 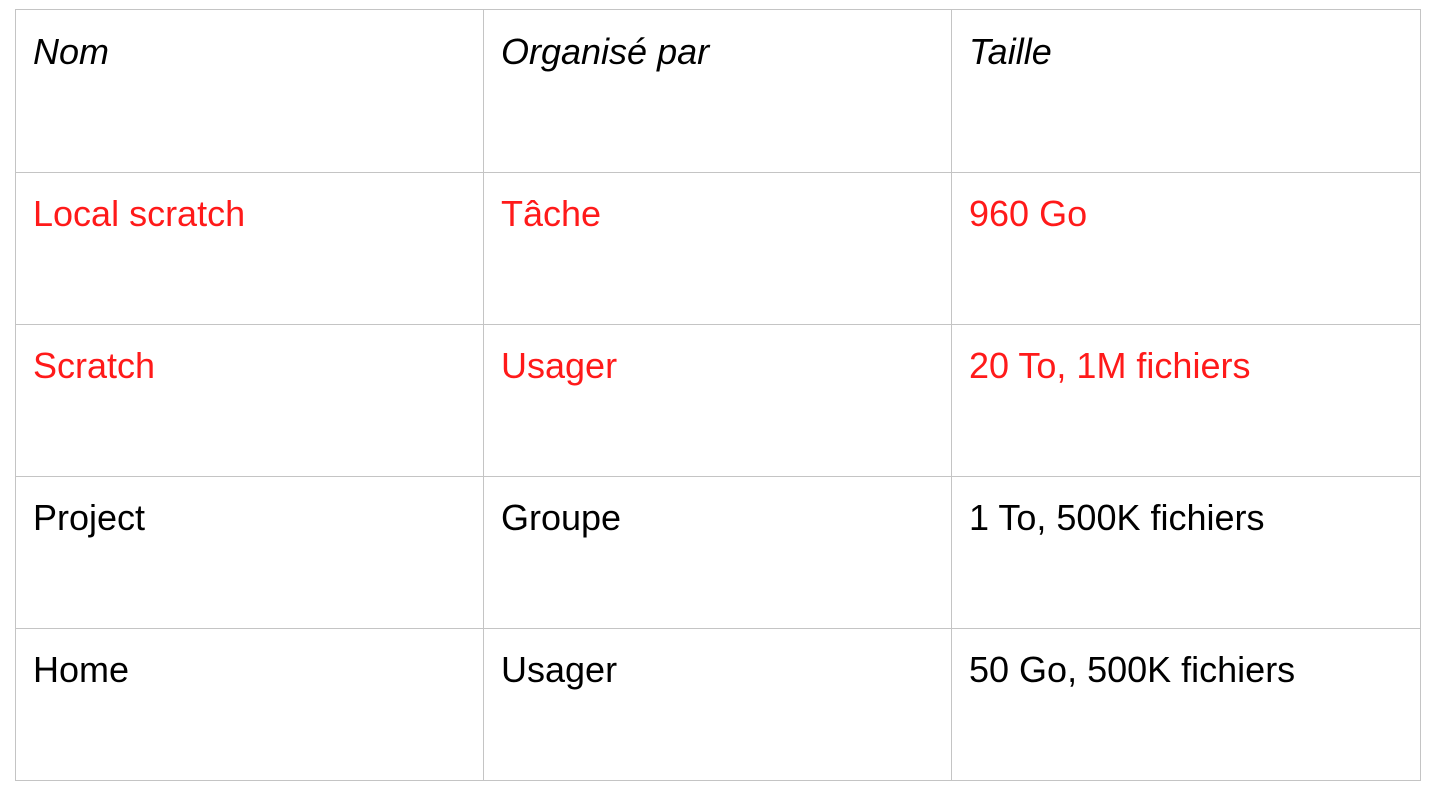 What do you see at coordinates (81, 669) in the screenshot?
I see `cell-nom-text: Home` at bounding box center [81, 669].